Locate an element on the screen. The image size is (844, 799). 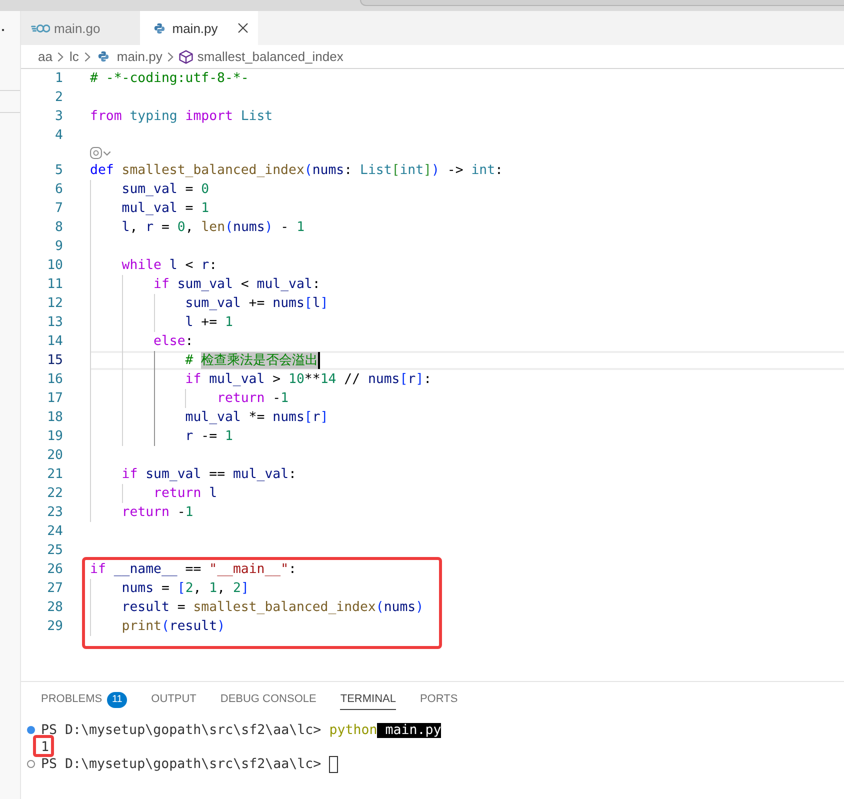
line-number: 13 is located at coordinates (55, 323).